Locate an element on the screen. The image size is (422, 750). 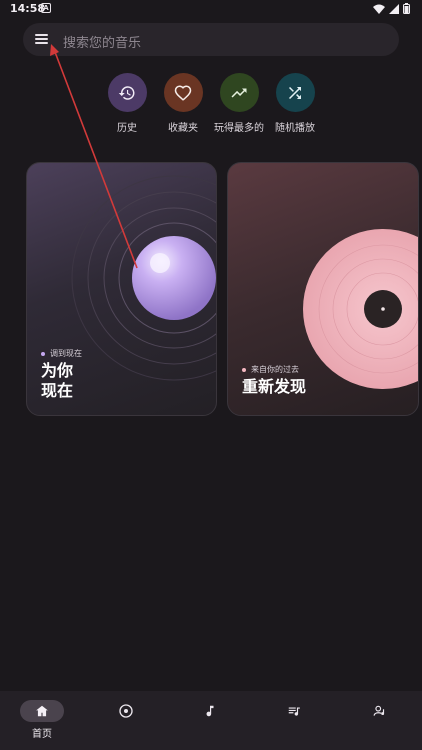
search-placeholder: 搜索您的音乐 is located at coordinates (102, 41).